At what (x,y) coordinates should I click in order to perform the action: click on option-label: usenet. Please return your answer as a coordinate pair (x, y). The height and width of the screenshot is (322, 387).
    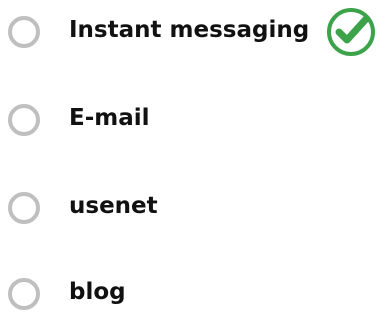
    Looking at the image, I should click on (113, 206).